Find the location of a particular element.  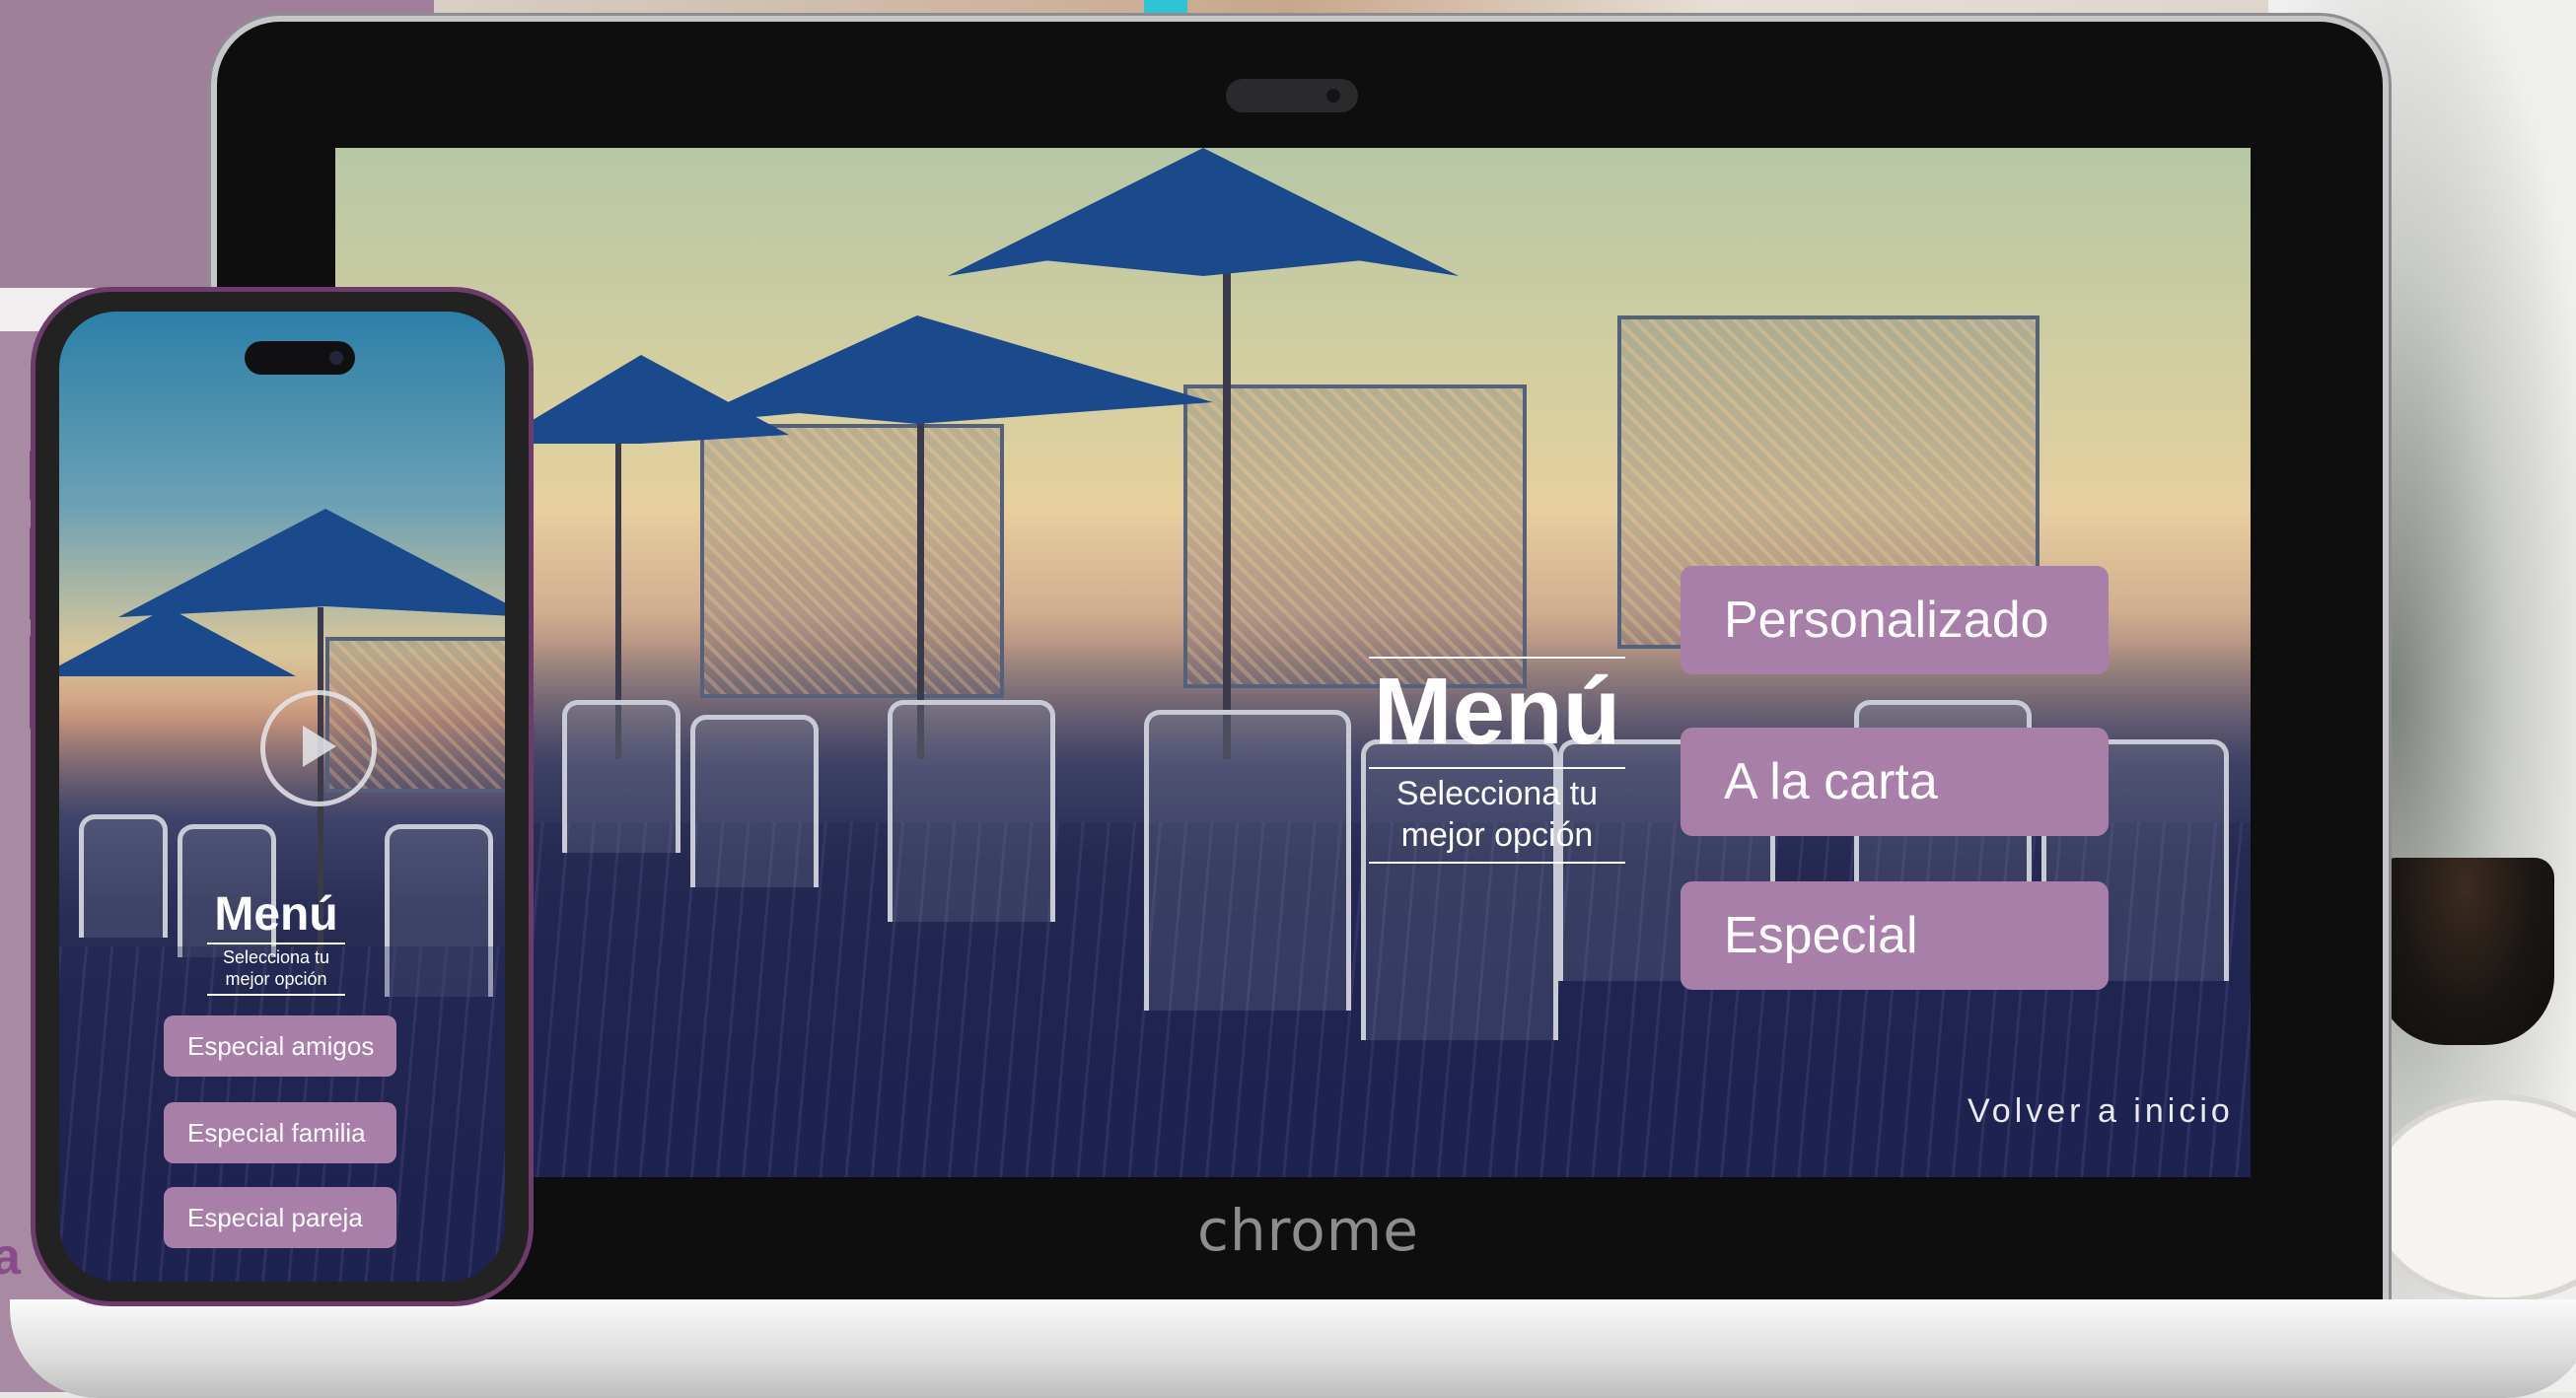

coffee-cup-image is located at coordinates (2466, 951).